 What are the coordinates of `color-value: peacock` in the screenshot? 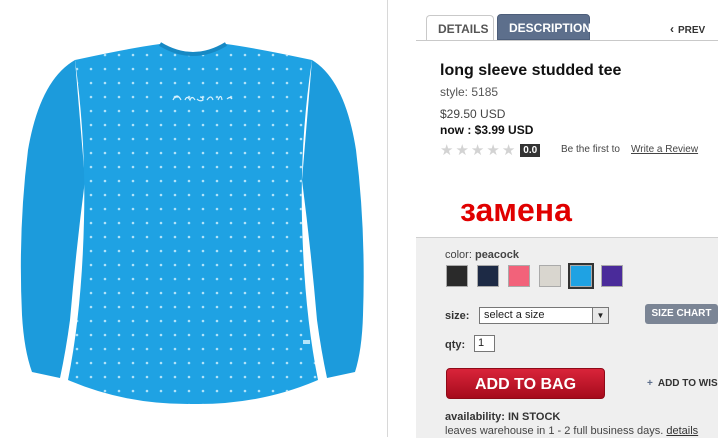 It's located at (496, 255).